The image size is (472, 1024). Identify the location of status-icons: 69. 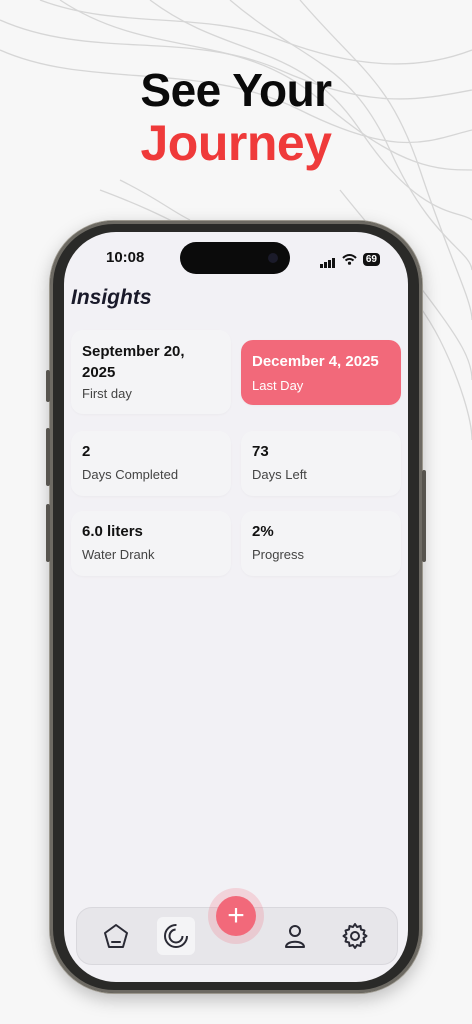
(349, 259).